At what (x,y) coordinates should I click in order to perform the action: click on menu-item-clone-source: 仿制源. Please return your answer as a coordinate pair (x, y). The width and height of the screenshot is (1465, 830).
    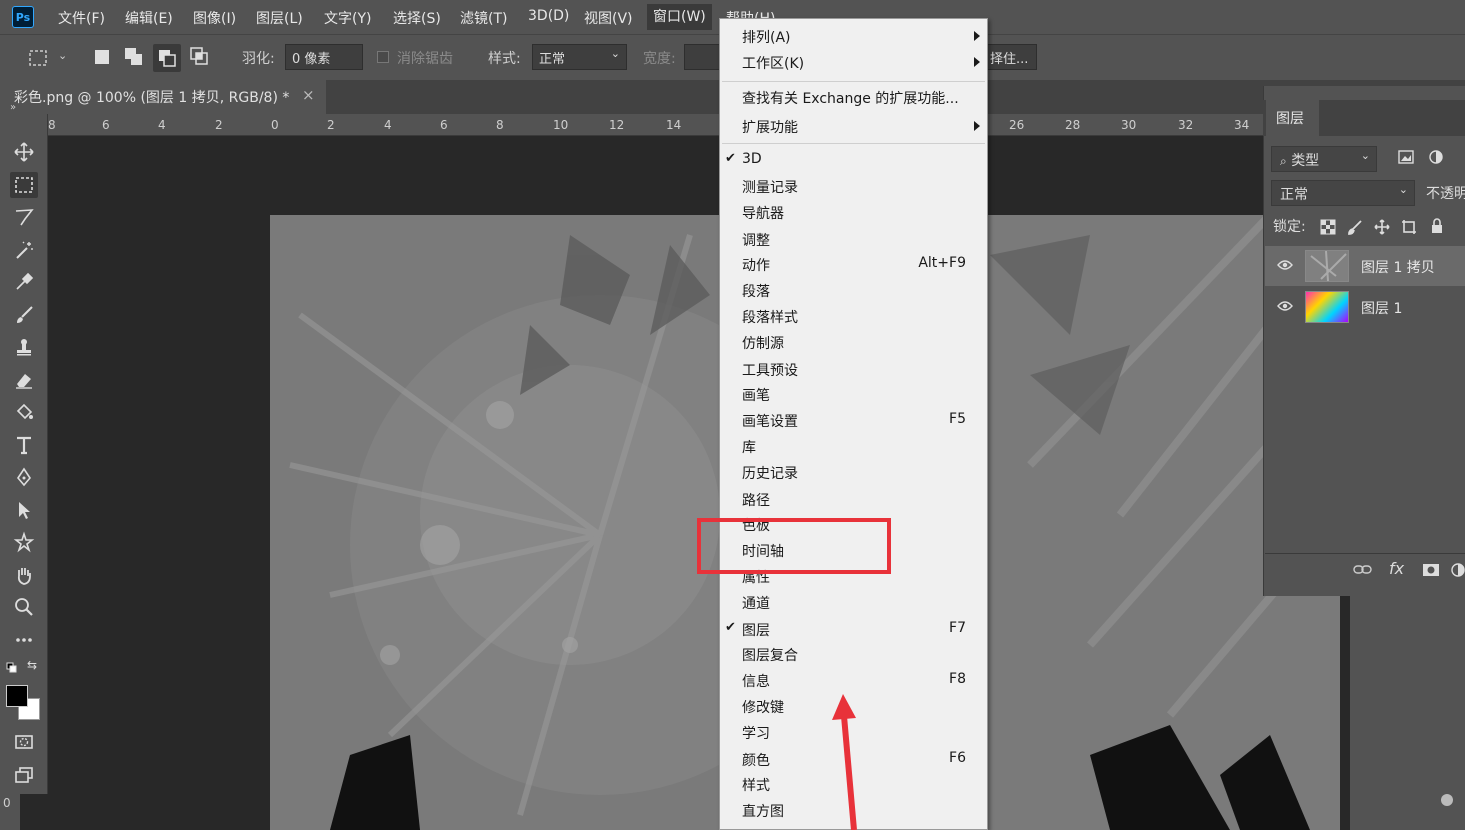
    Looking at the image, I should click on (857, 343).